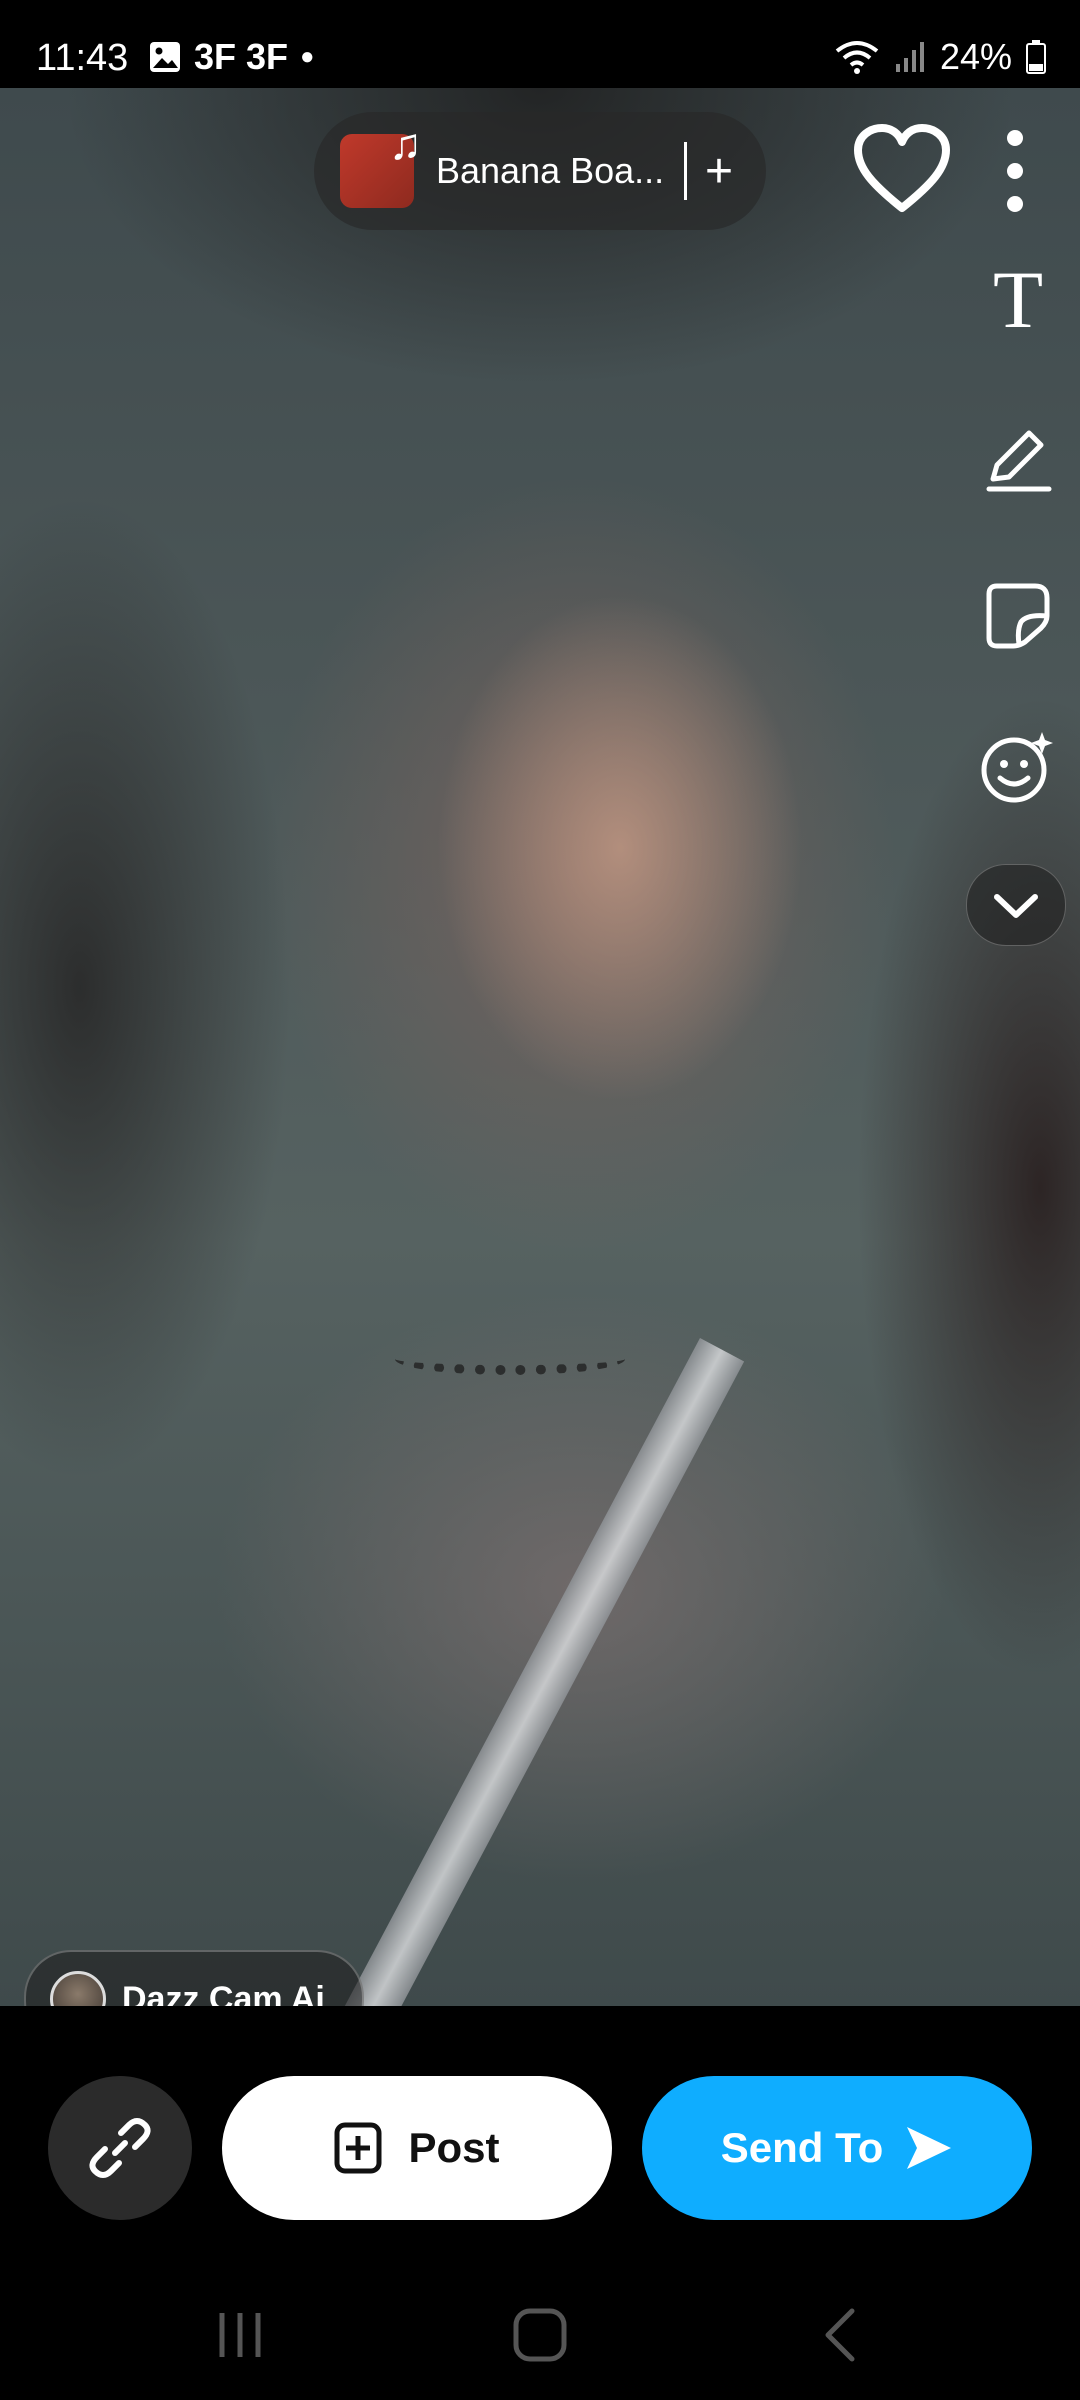 This screenshot has height=2400, width=1080. I want to click on link-button, so click(120, 2148).